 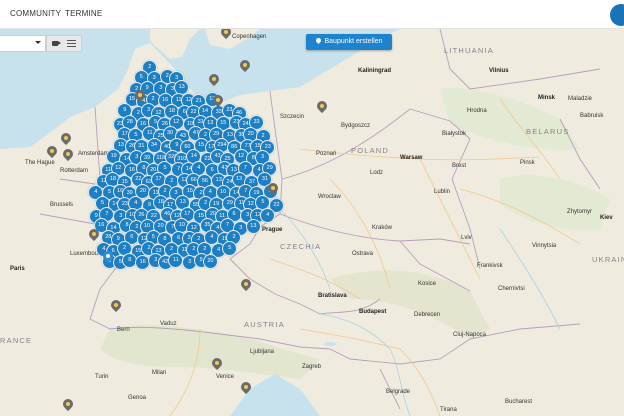 I want to click on top-navigation-bar: COMMUNITY TERMINE, so click(x=312, y=14).